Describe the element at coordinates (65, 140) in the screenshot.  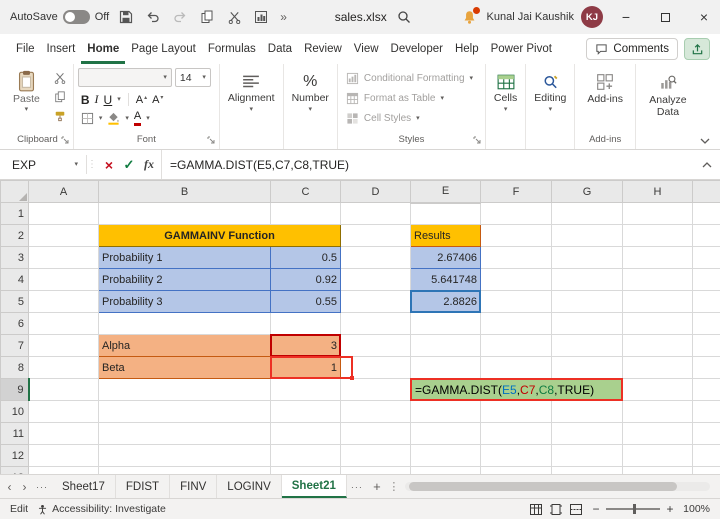
I see `clipboard-dialog-launcher` at that location.